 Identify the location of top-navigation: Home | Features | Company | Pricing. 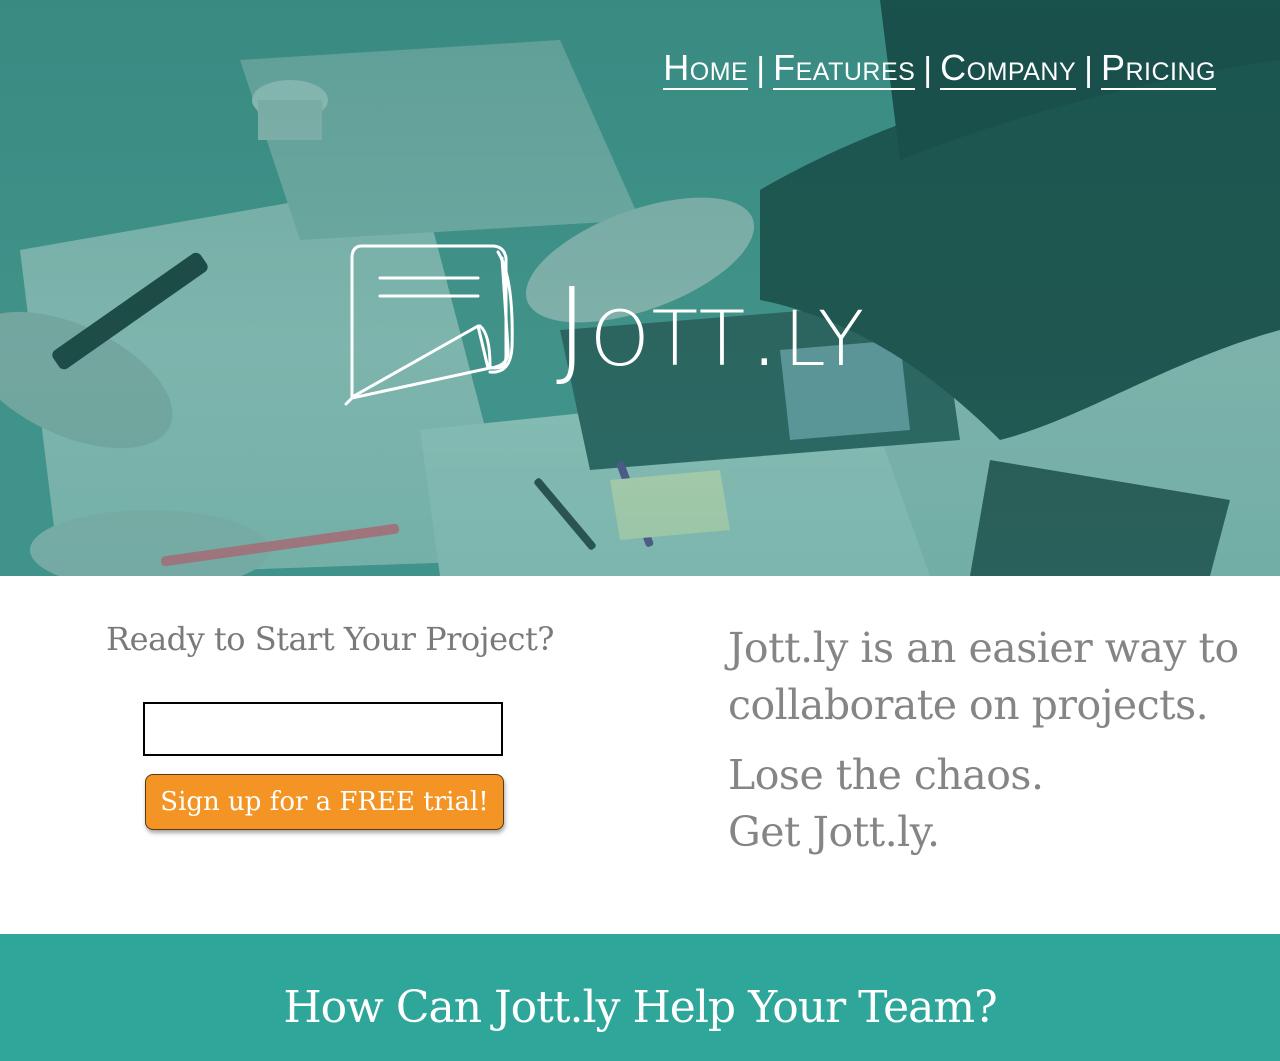
(939, 70).